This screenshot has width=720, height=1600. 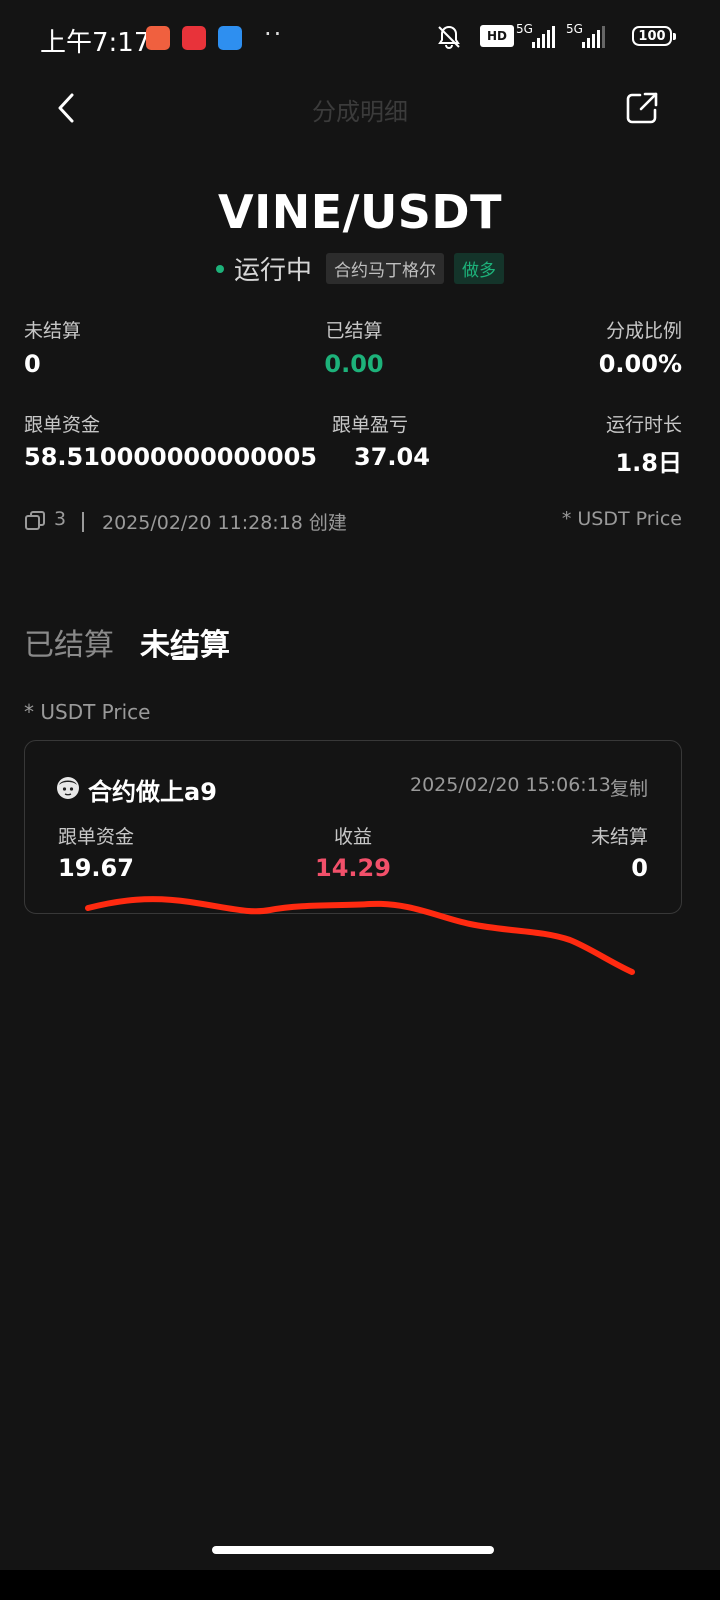 I want to click on running-status: 运行中, so click(x=272, y=271).